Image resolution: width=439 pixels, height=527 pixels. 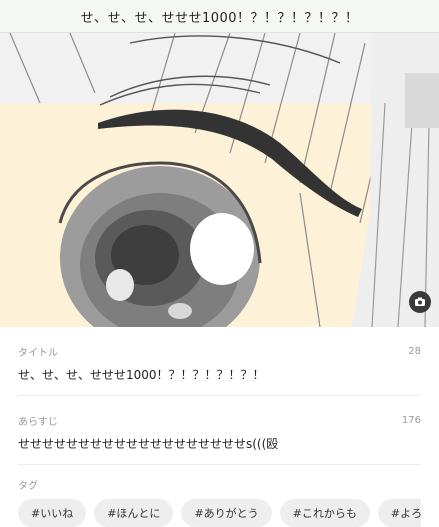 I want to click on synopsis-label: あらすじ, so click(x=38, y=422).